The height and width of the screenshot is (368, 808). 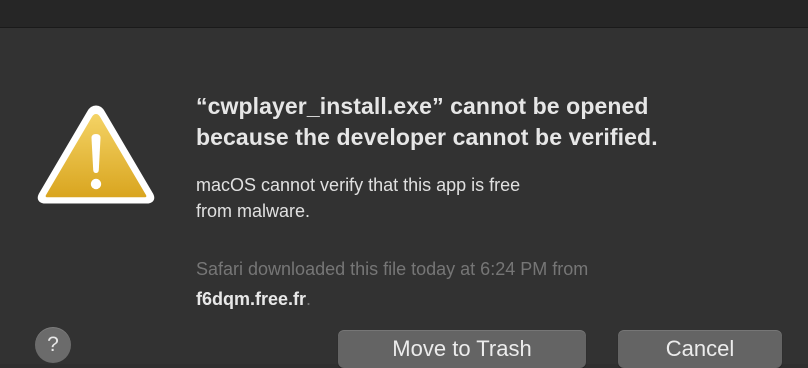 What do you see at coordinates (700, 349) in the screenshot?
I see `cancel-button: Cancel` at bounding box center [700, 349].